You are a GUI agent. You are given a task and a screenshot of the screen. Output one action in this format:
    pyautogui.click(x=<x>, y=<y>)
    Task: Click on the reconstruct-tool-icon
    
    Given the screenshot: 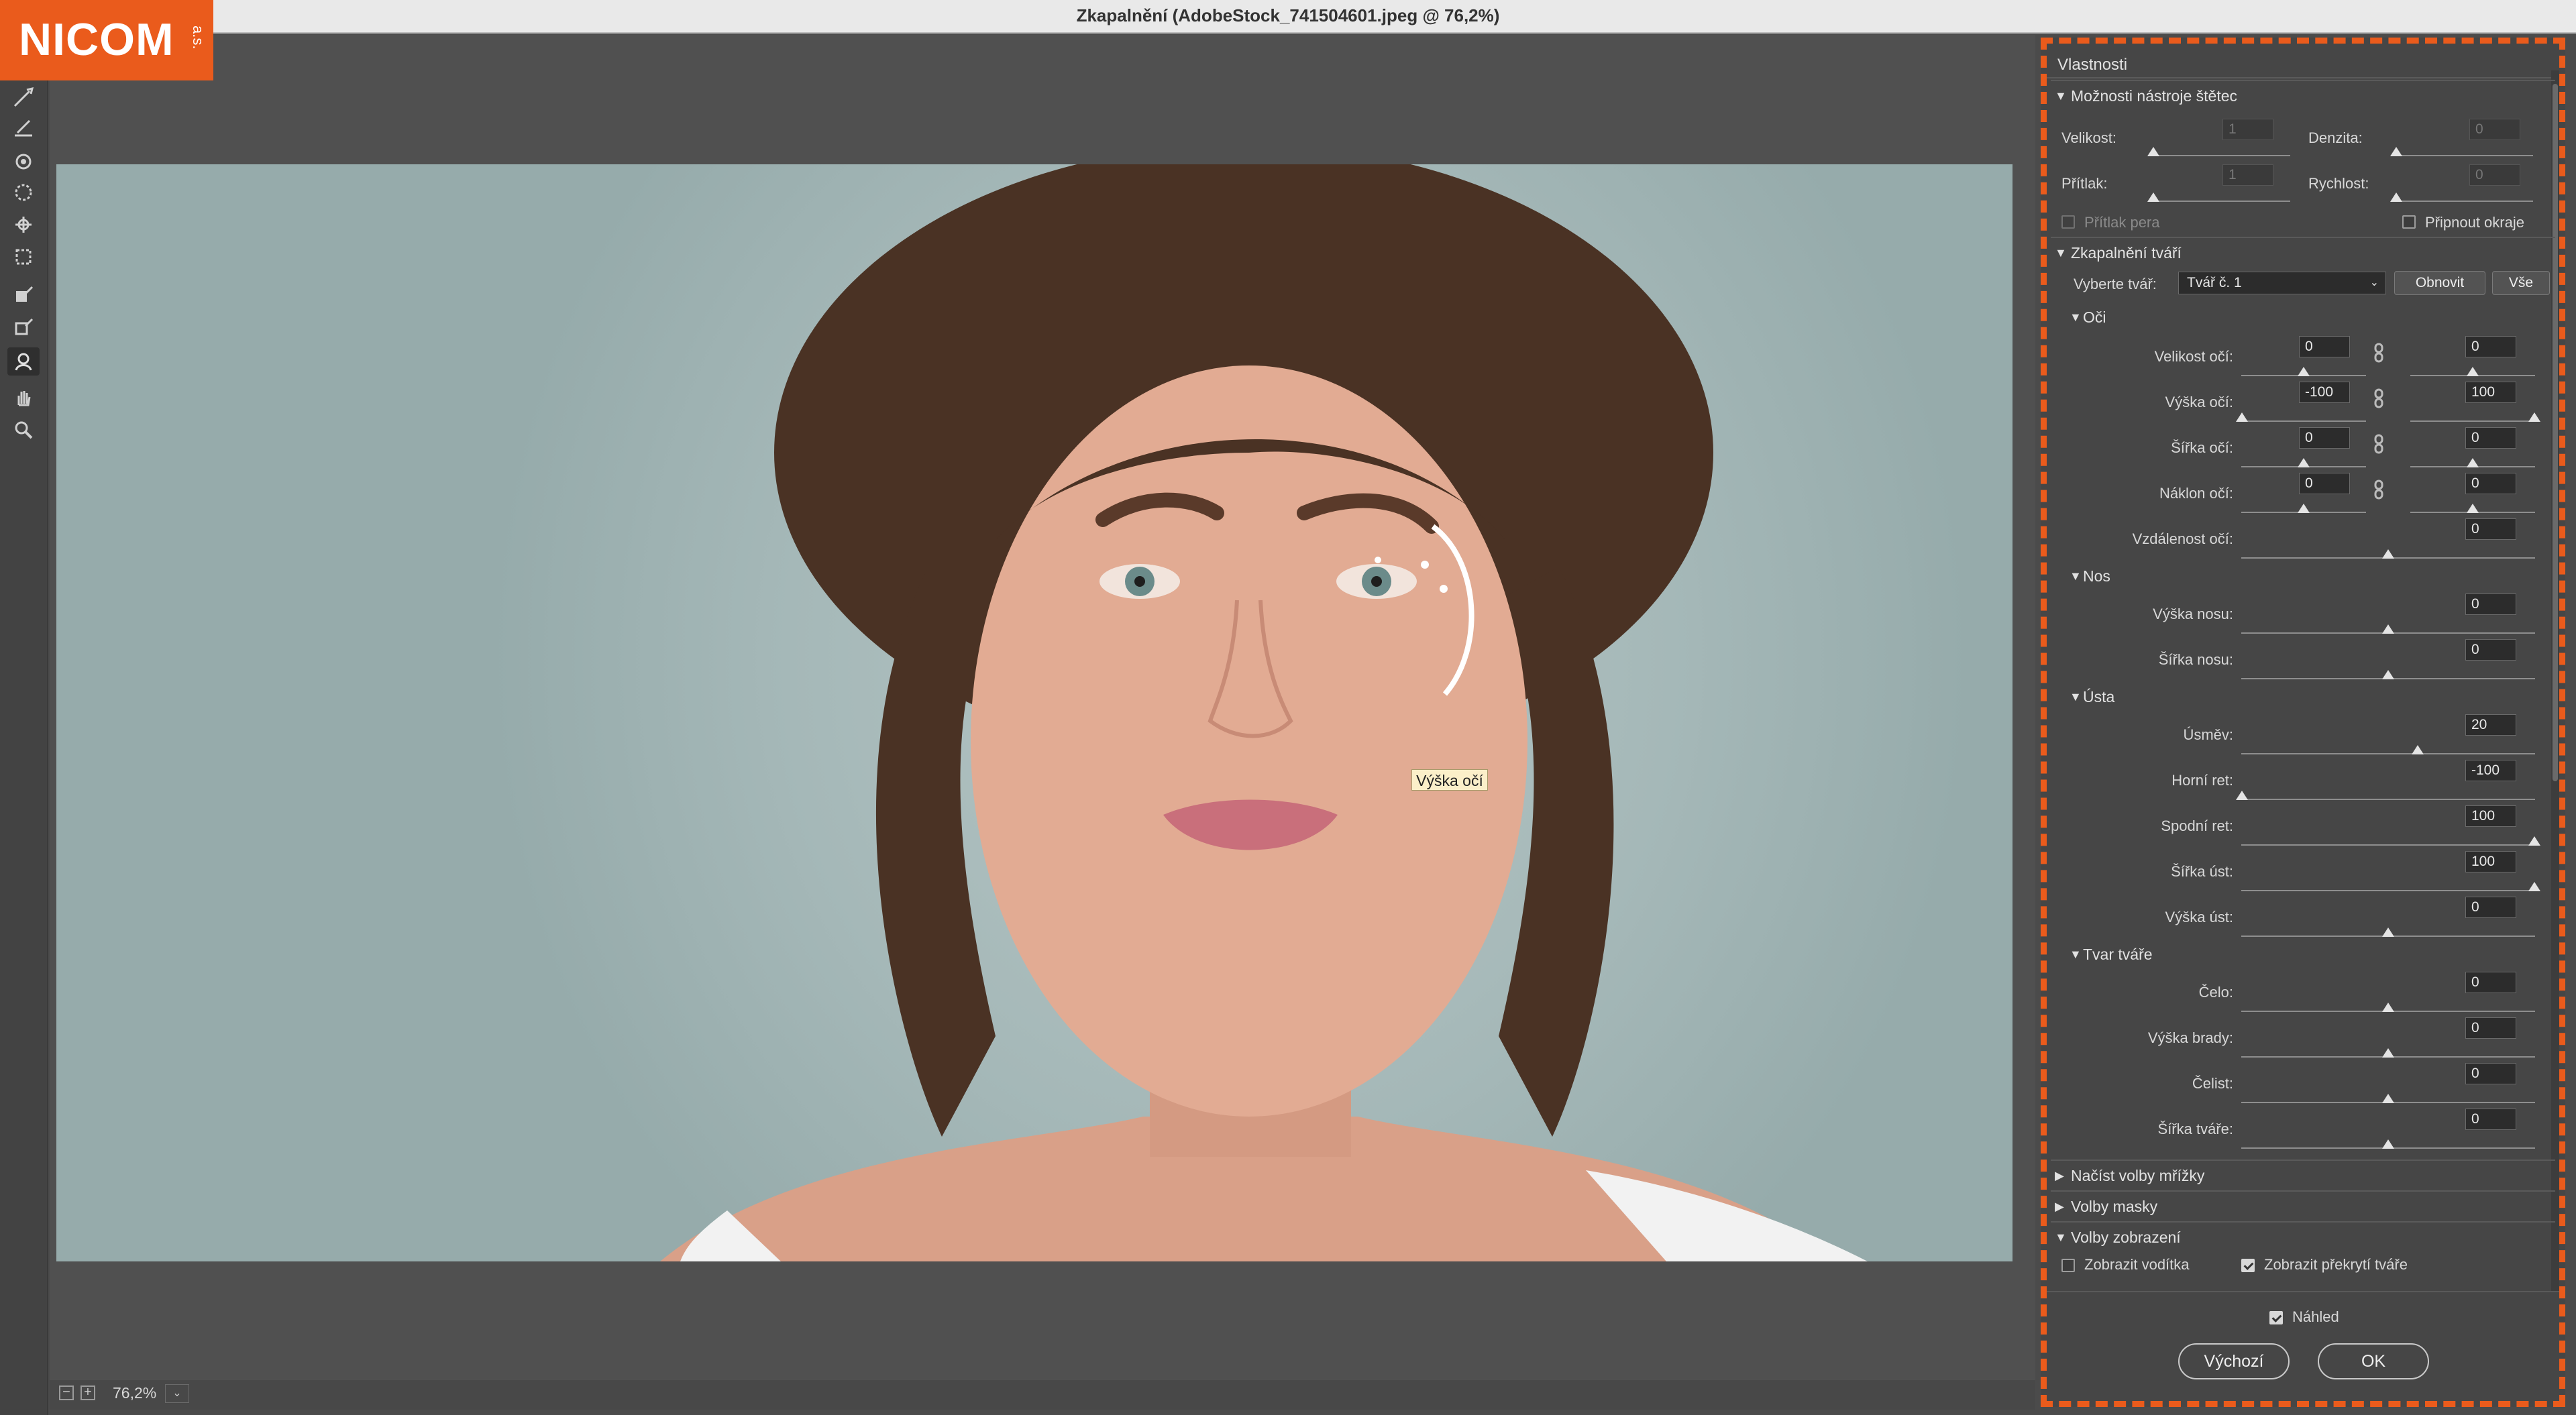 What is the action you would take?
    pyautogui.click(x=23, y=128)
    